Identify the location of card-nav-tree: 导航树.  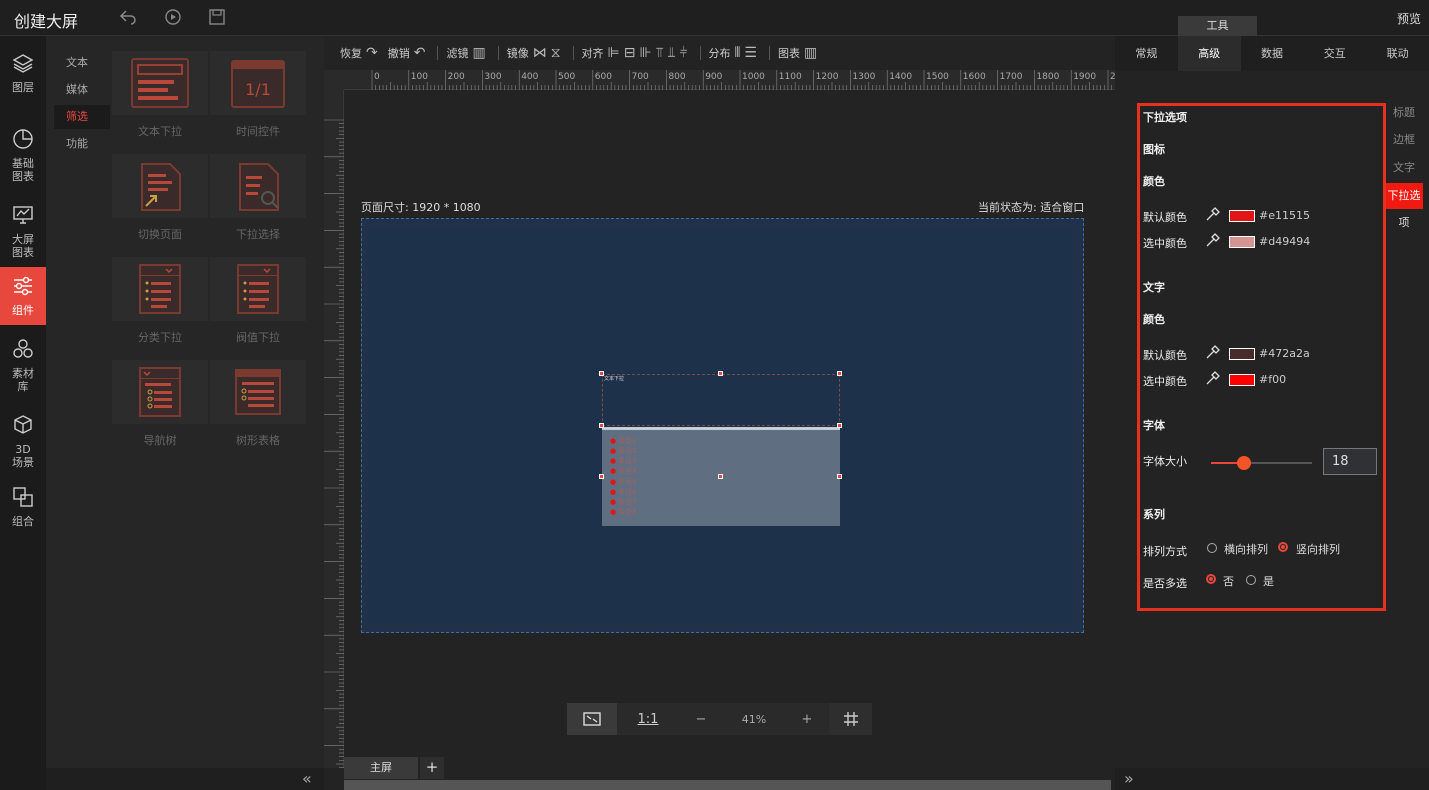
(160, 404).